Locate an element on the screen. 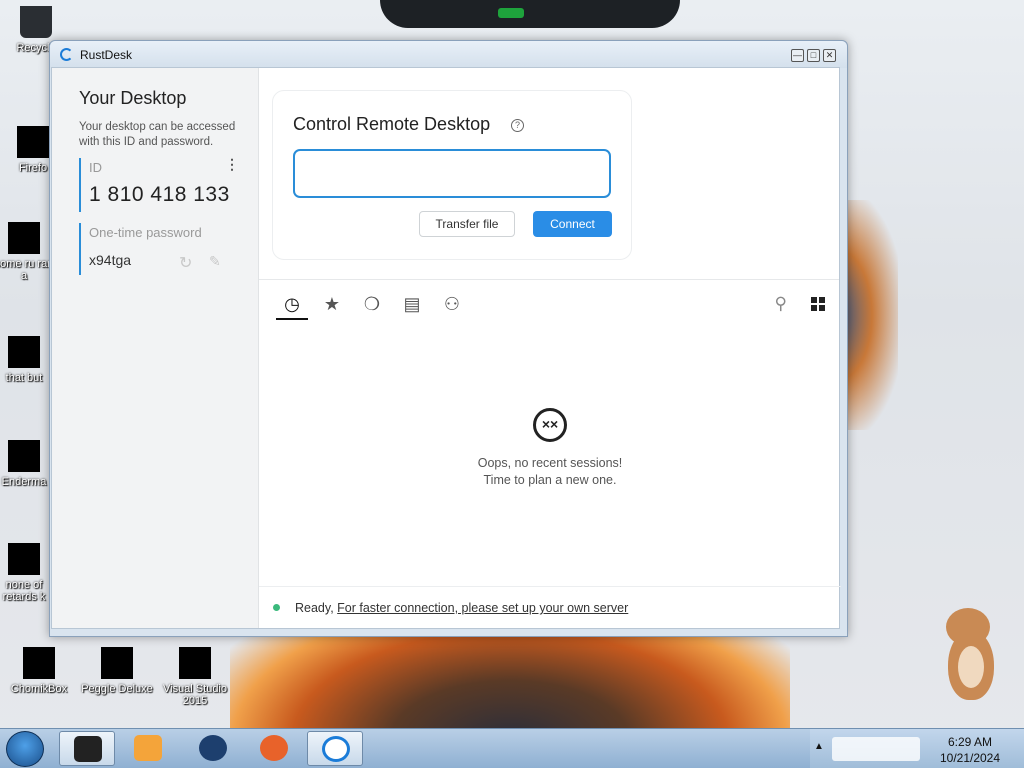 This screenshot has width=1024, height=768. maximize-icon: □ is located at coordinates (813, 55).